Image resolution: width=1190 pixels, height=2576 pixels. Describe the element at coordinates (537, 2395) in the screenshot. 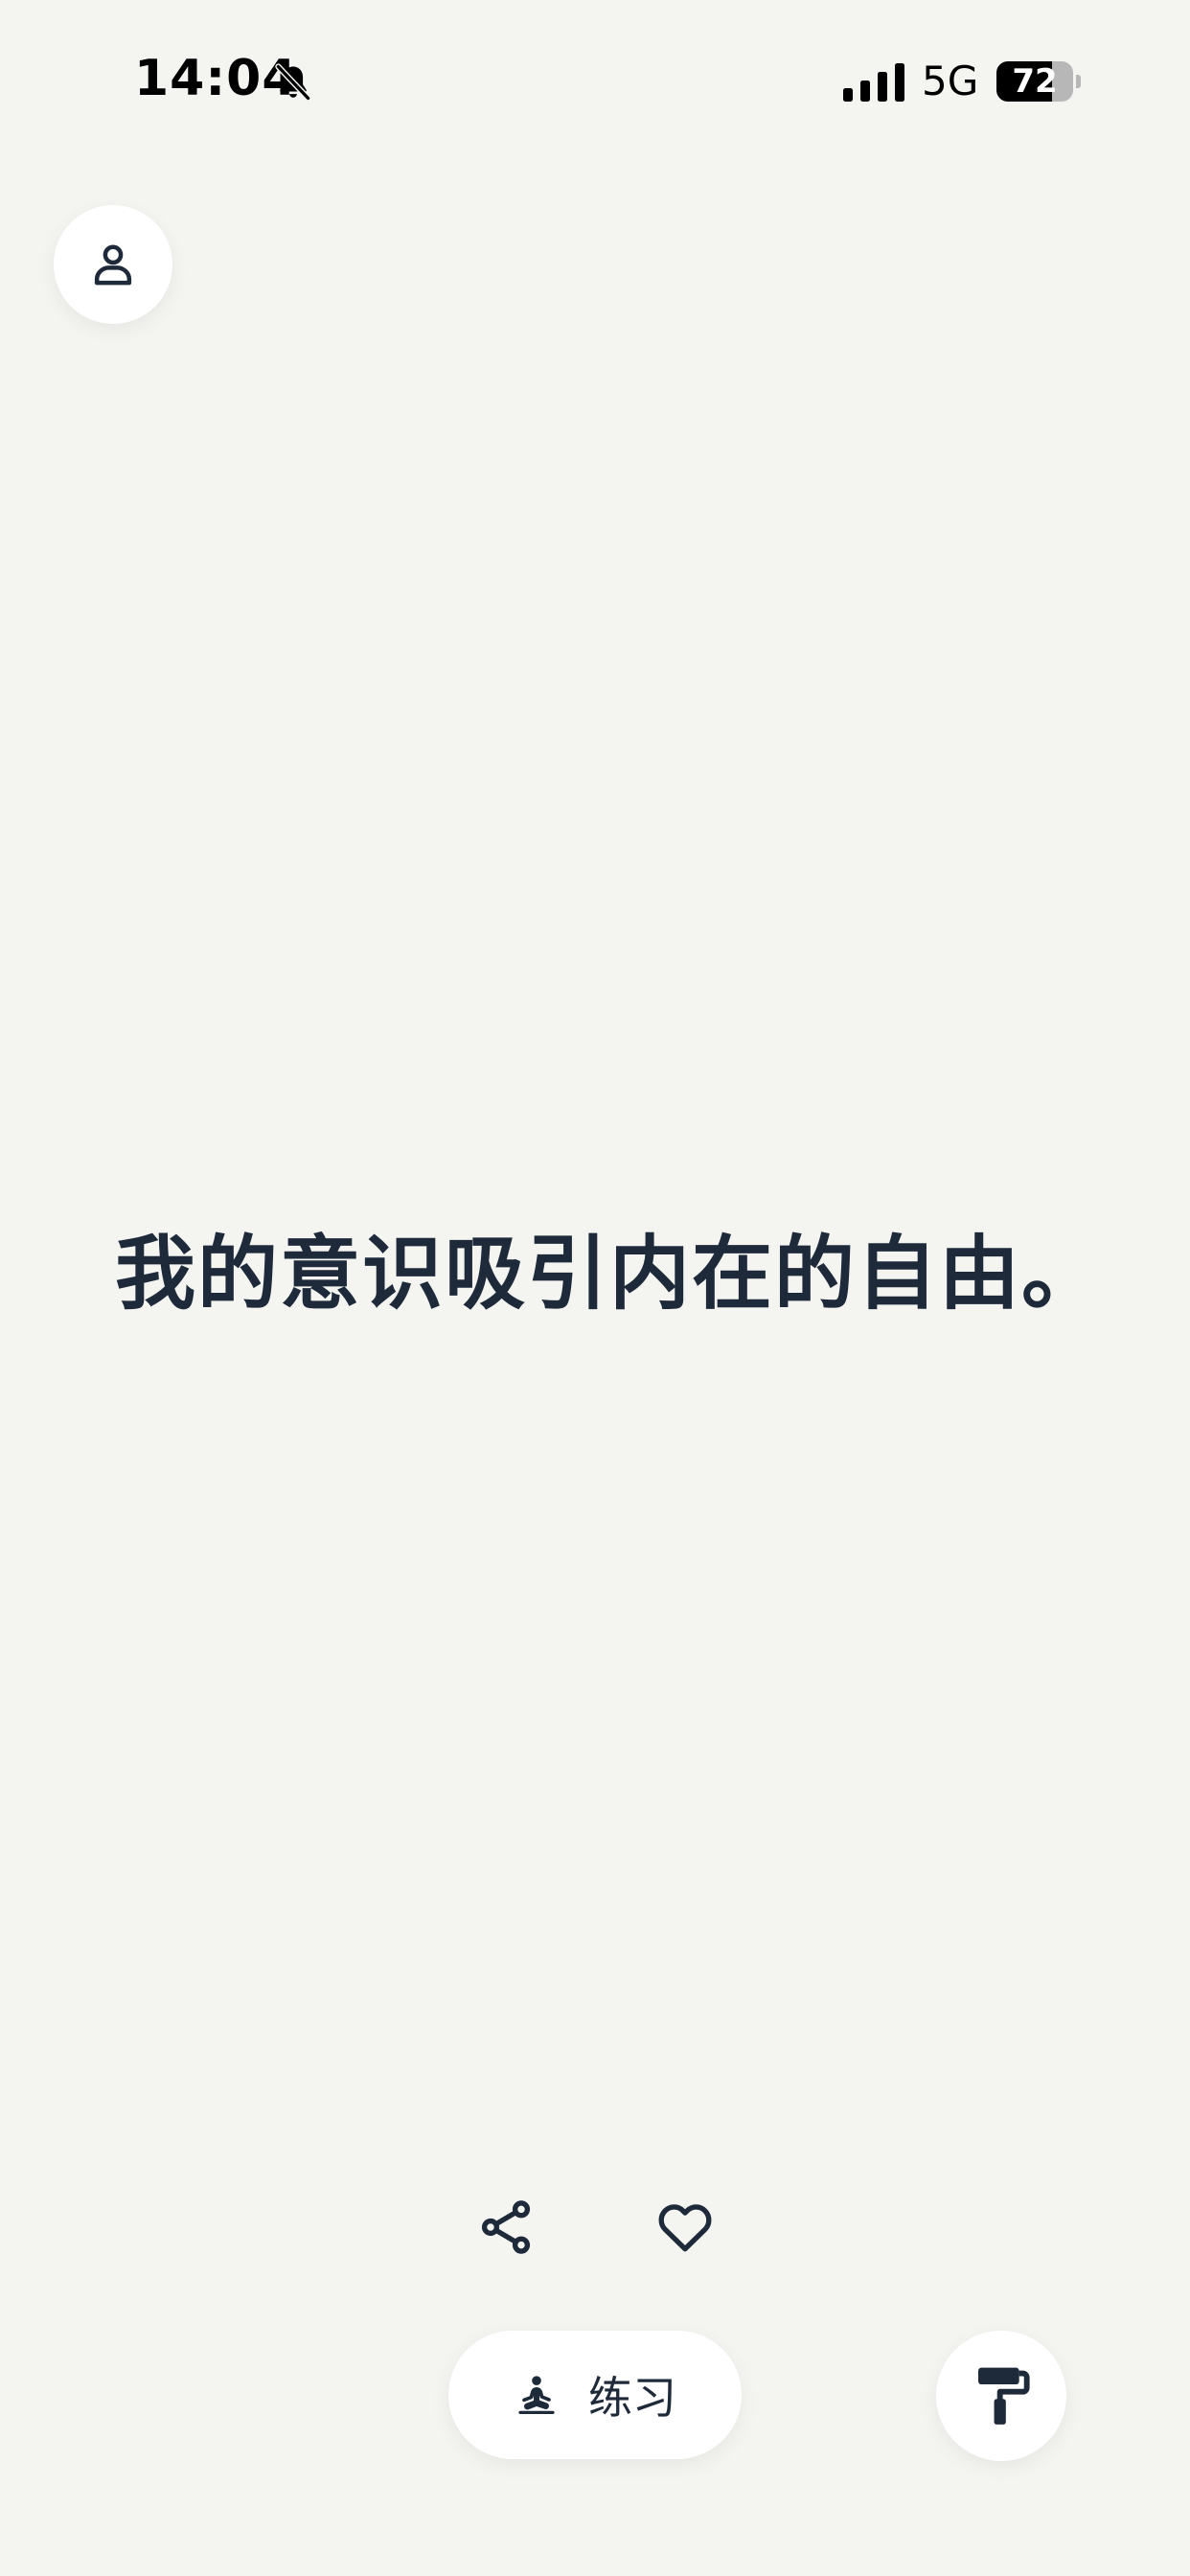

I see `meditation-icon` at that location.